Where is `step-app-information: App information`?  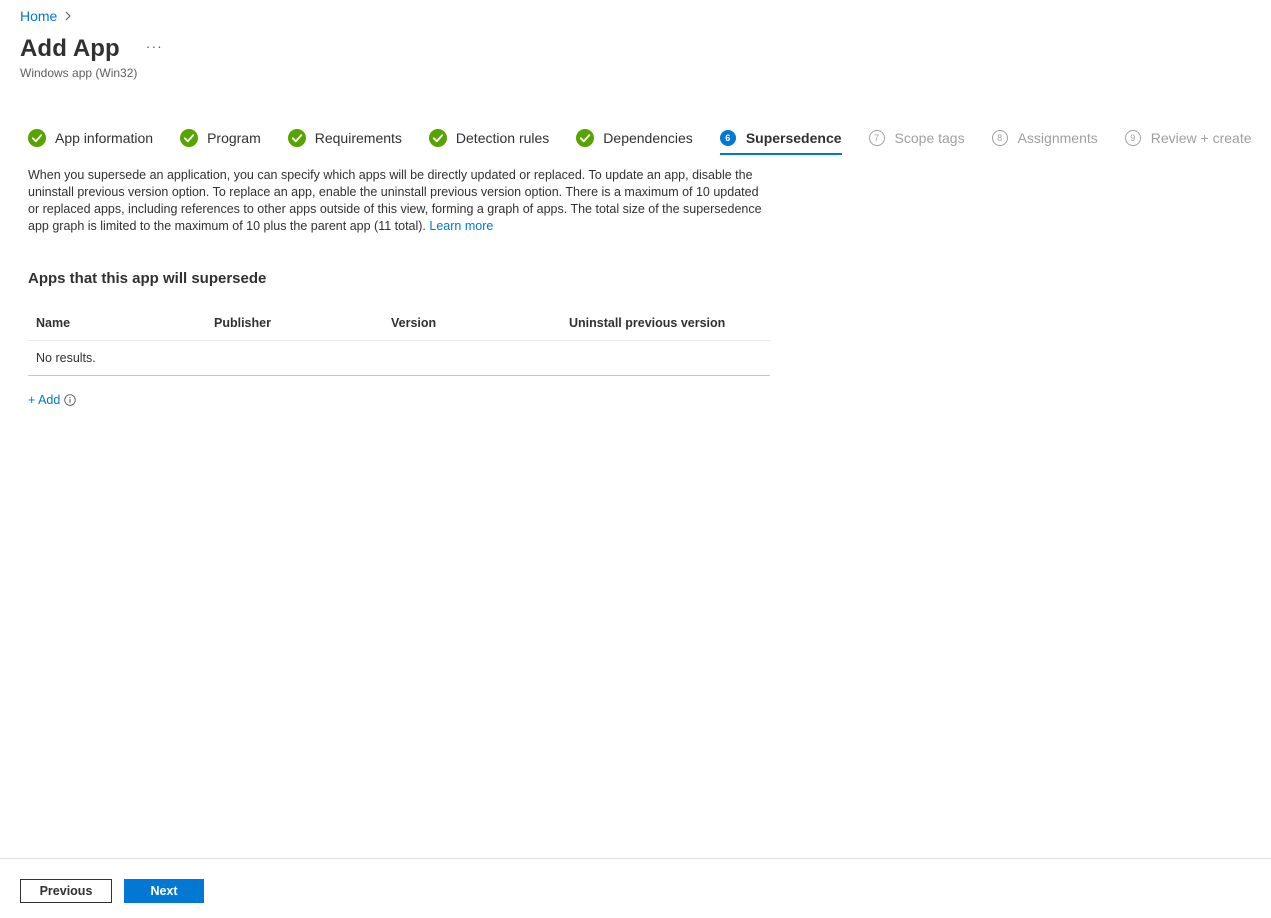 step-app-information: App information is located at coordinates (90, 138).